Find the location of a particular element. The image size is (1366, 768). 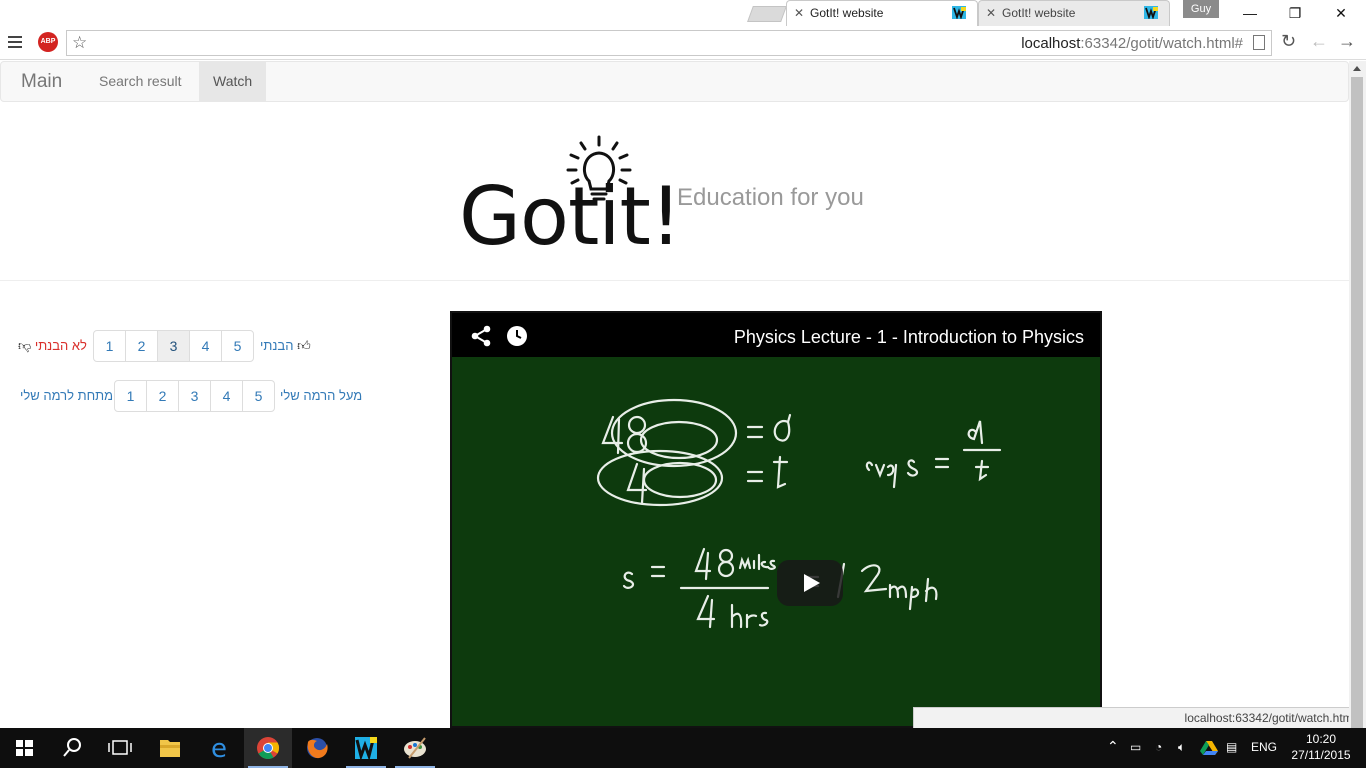

svg-text: e is located at coordinates (219, 749).